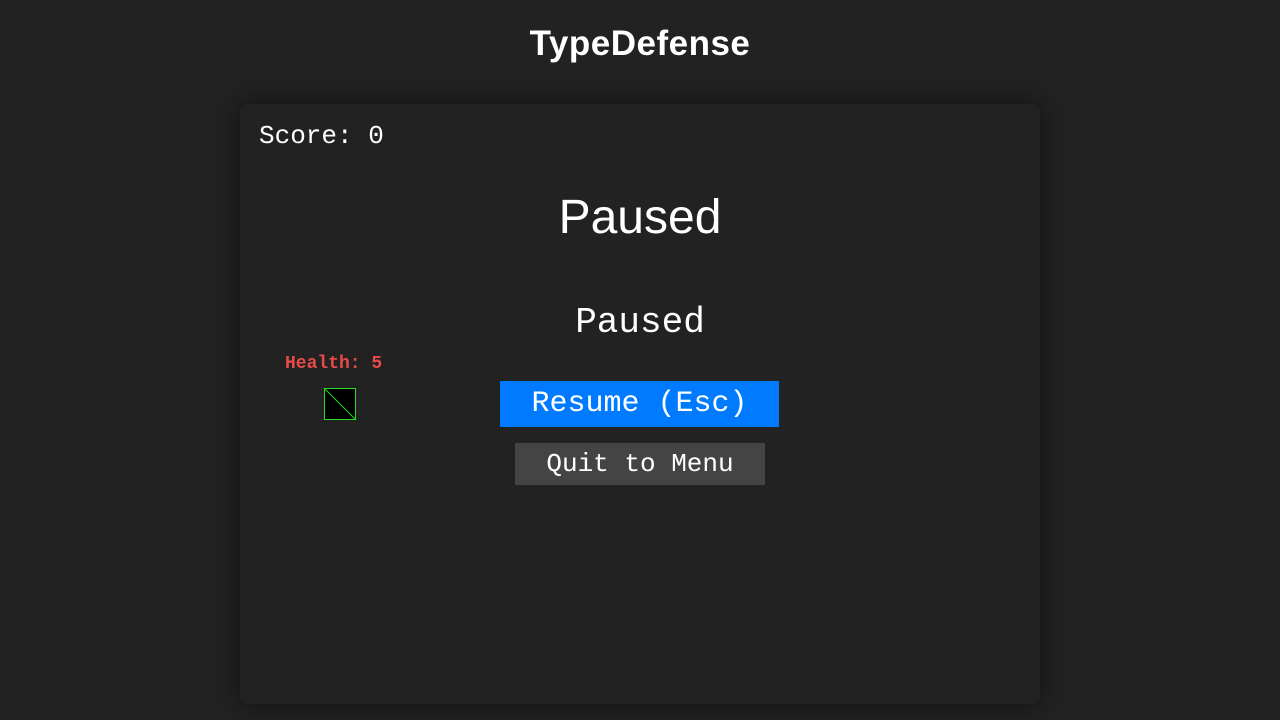  What do you see at coordinates (321, 136) in the screenshot?
I see `score-display: Score: 0` at bounding box center [321, 136].